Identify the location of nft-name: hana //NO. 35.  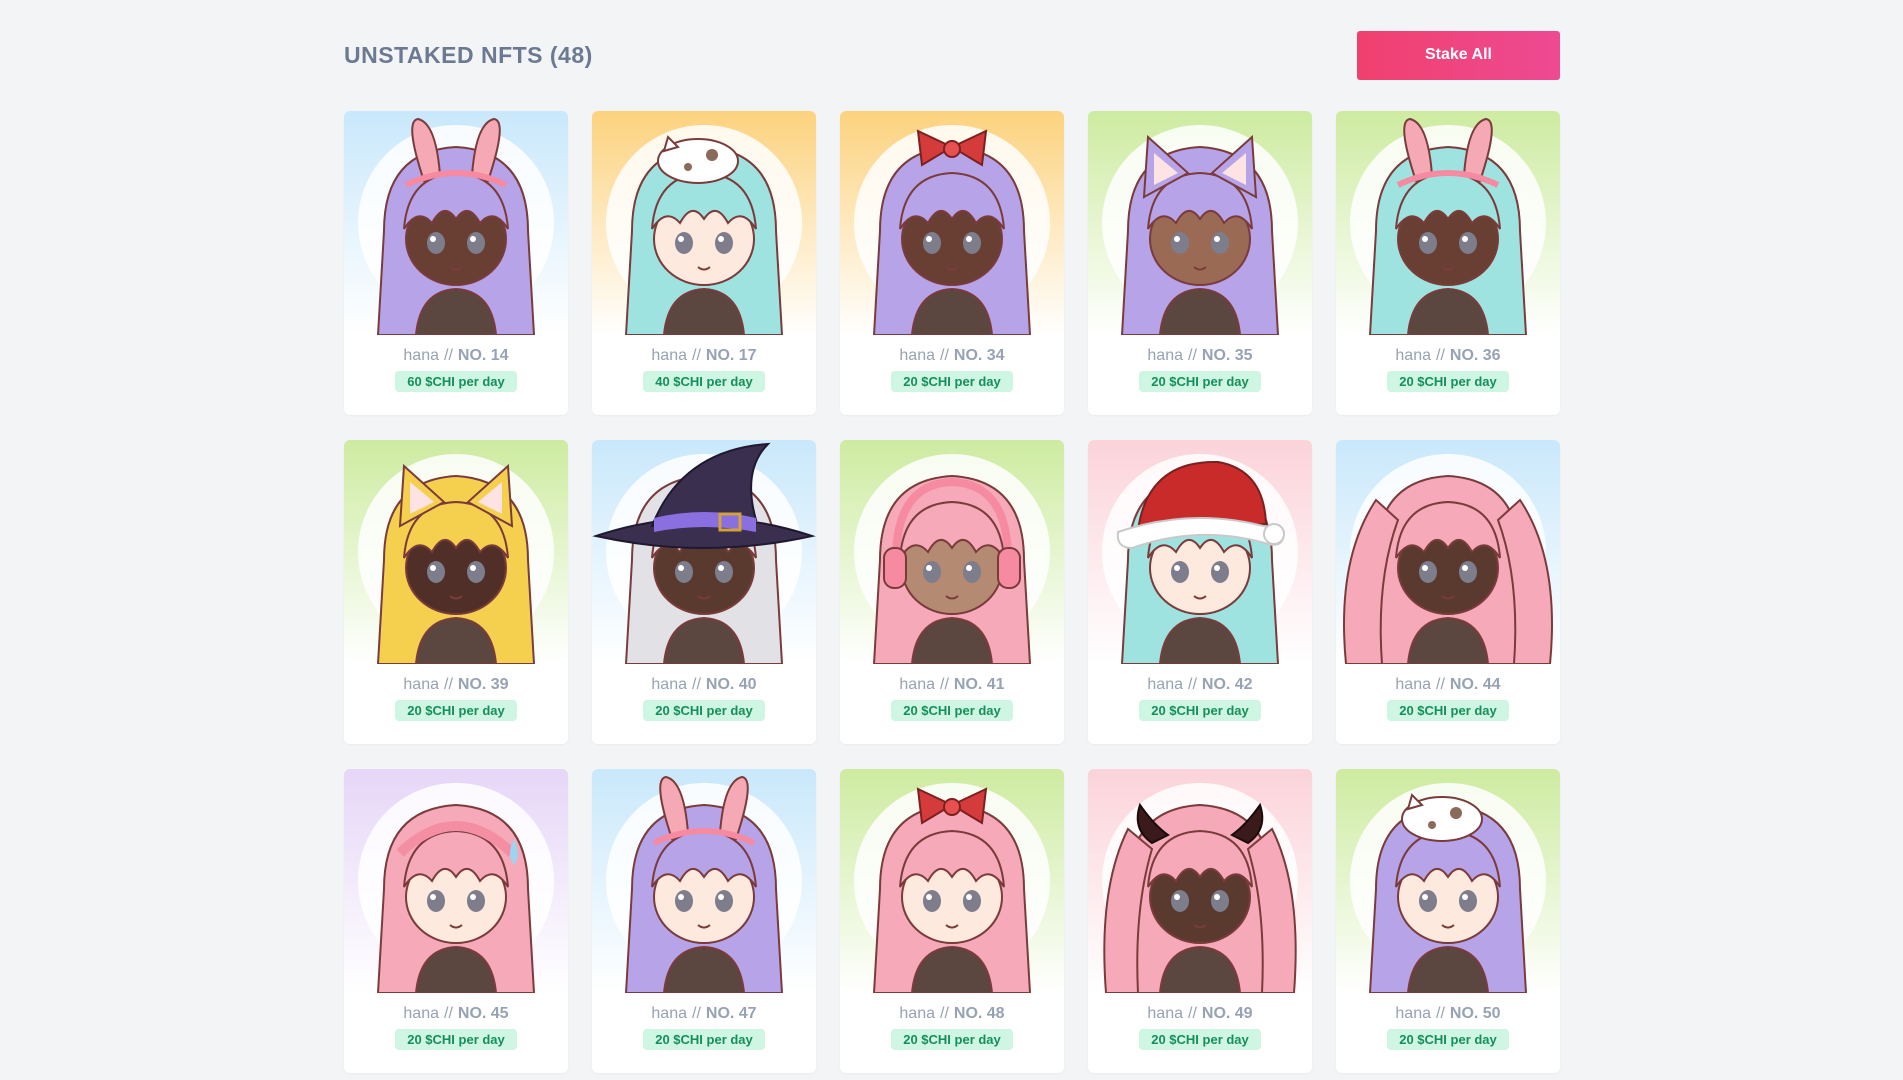
(1200, 356).